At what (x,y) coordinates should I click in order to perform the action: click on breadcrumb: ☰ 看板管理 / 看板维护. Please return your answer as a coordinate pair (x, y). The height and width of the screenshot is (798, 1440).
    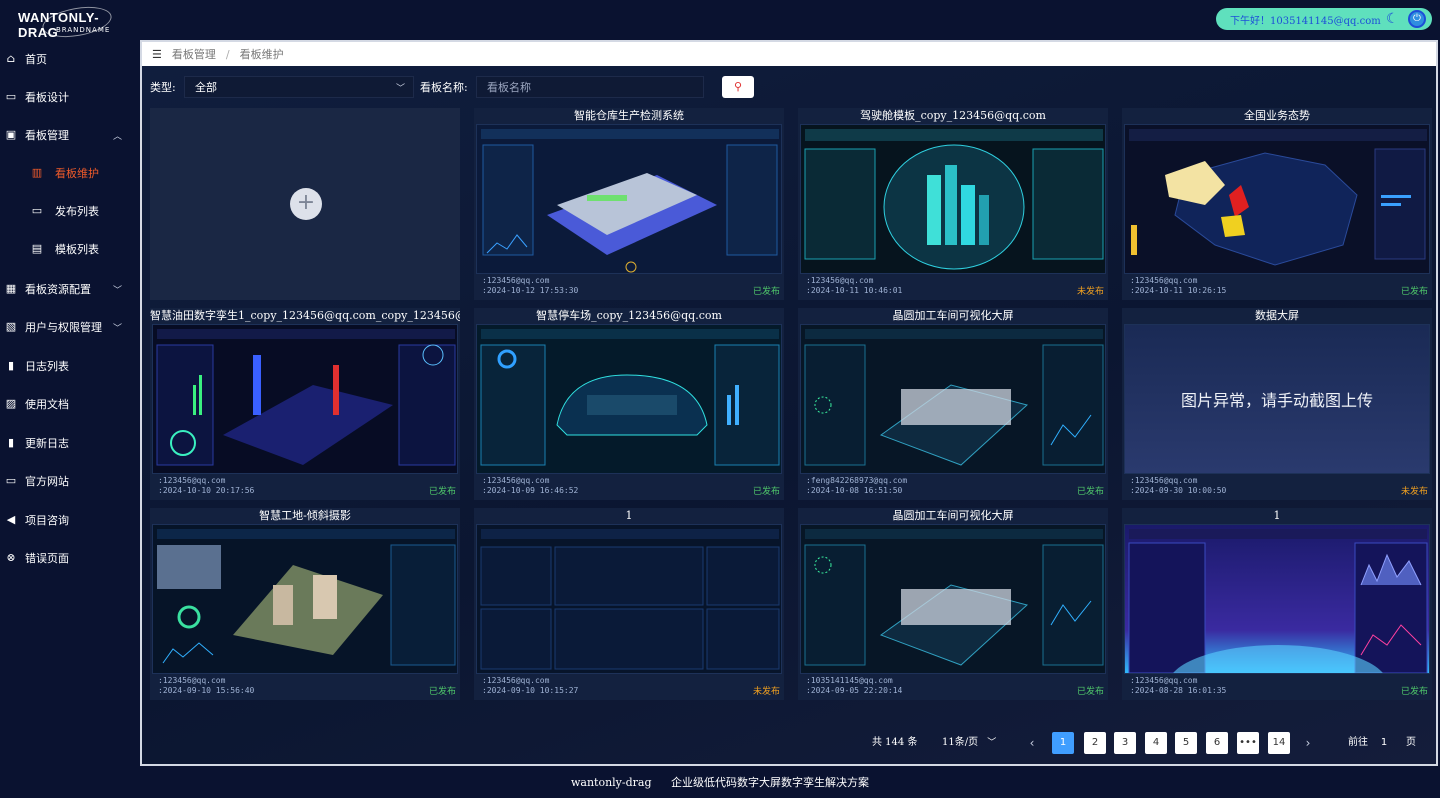
    Looking at the image, I should click on (789, 54).